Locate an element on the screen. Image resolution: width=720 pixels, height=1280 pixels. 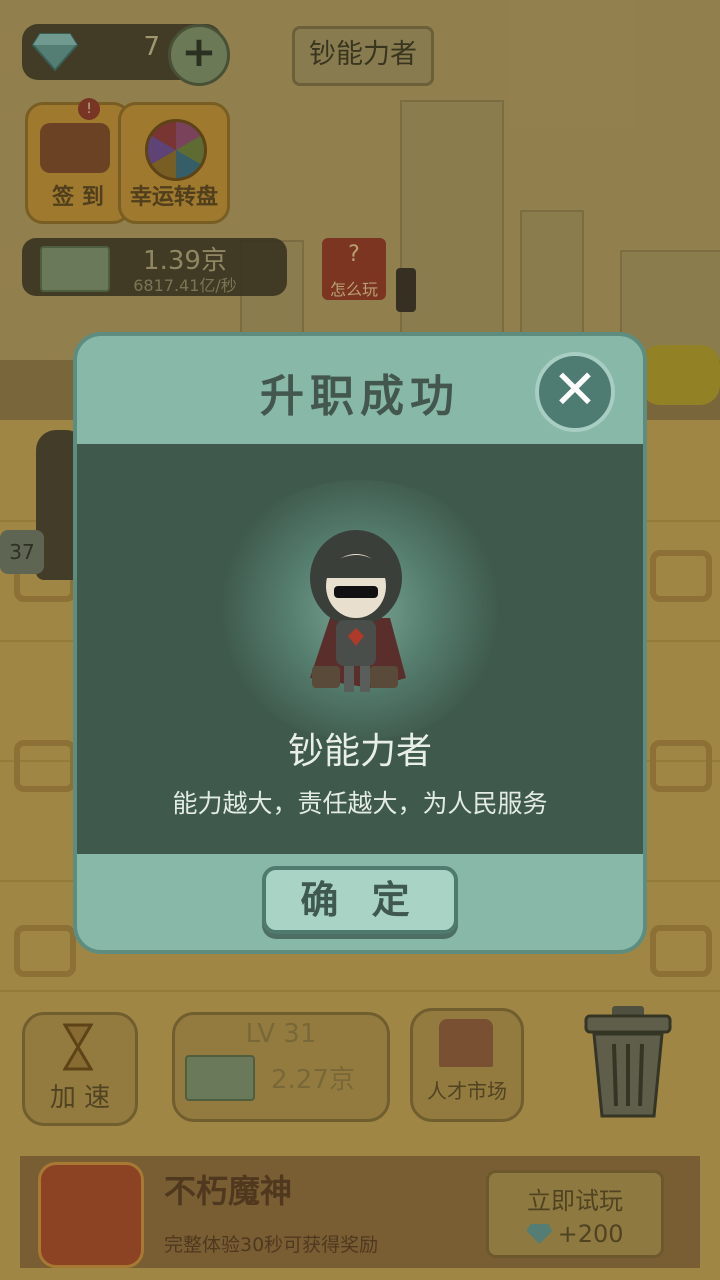
yellow-car is located at coordinates (680, 375).